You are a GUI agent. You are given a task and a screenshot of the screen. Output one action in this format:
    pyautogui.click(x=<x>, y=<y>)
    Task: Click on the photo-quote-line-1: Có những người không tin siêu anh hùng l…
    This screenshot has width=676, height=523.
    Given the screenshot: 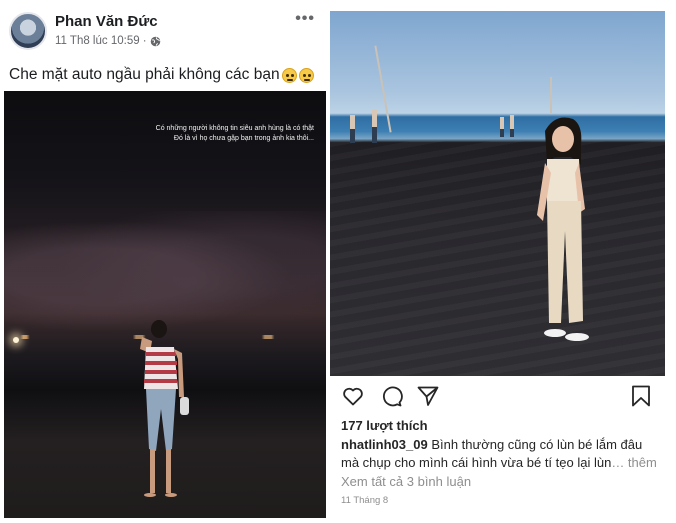 What is the action you would take?
    pyautogui.click(x=234, y=128)
    